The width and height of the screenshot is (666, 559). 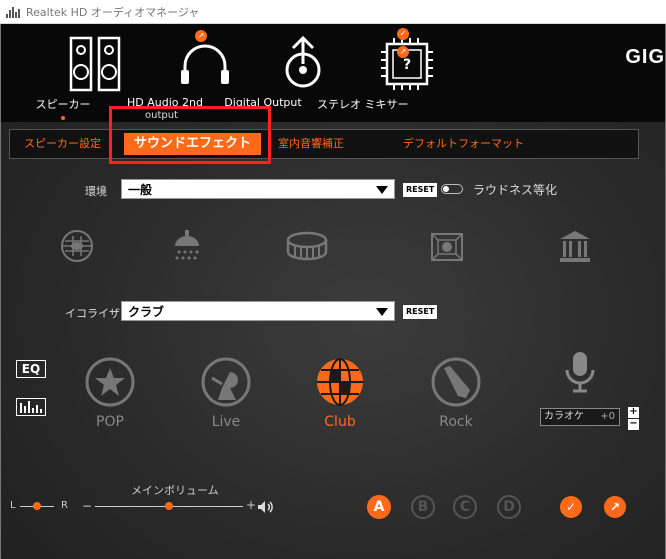 What do you see at coordinates (564, 416) in the screenshot?
I see `karaoke-label: カラオケ` at bounding box center [564, 416].